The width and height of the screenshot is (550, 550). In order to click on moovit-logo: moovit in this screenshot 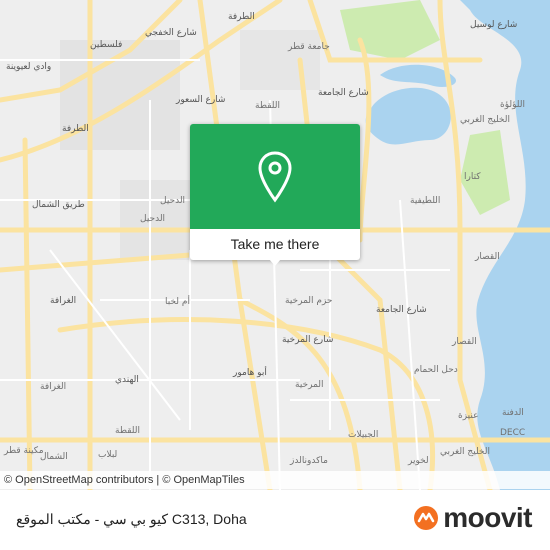, I will do `click(472, 518)`.